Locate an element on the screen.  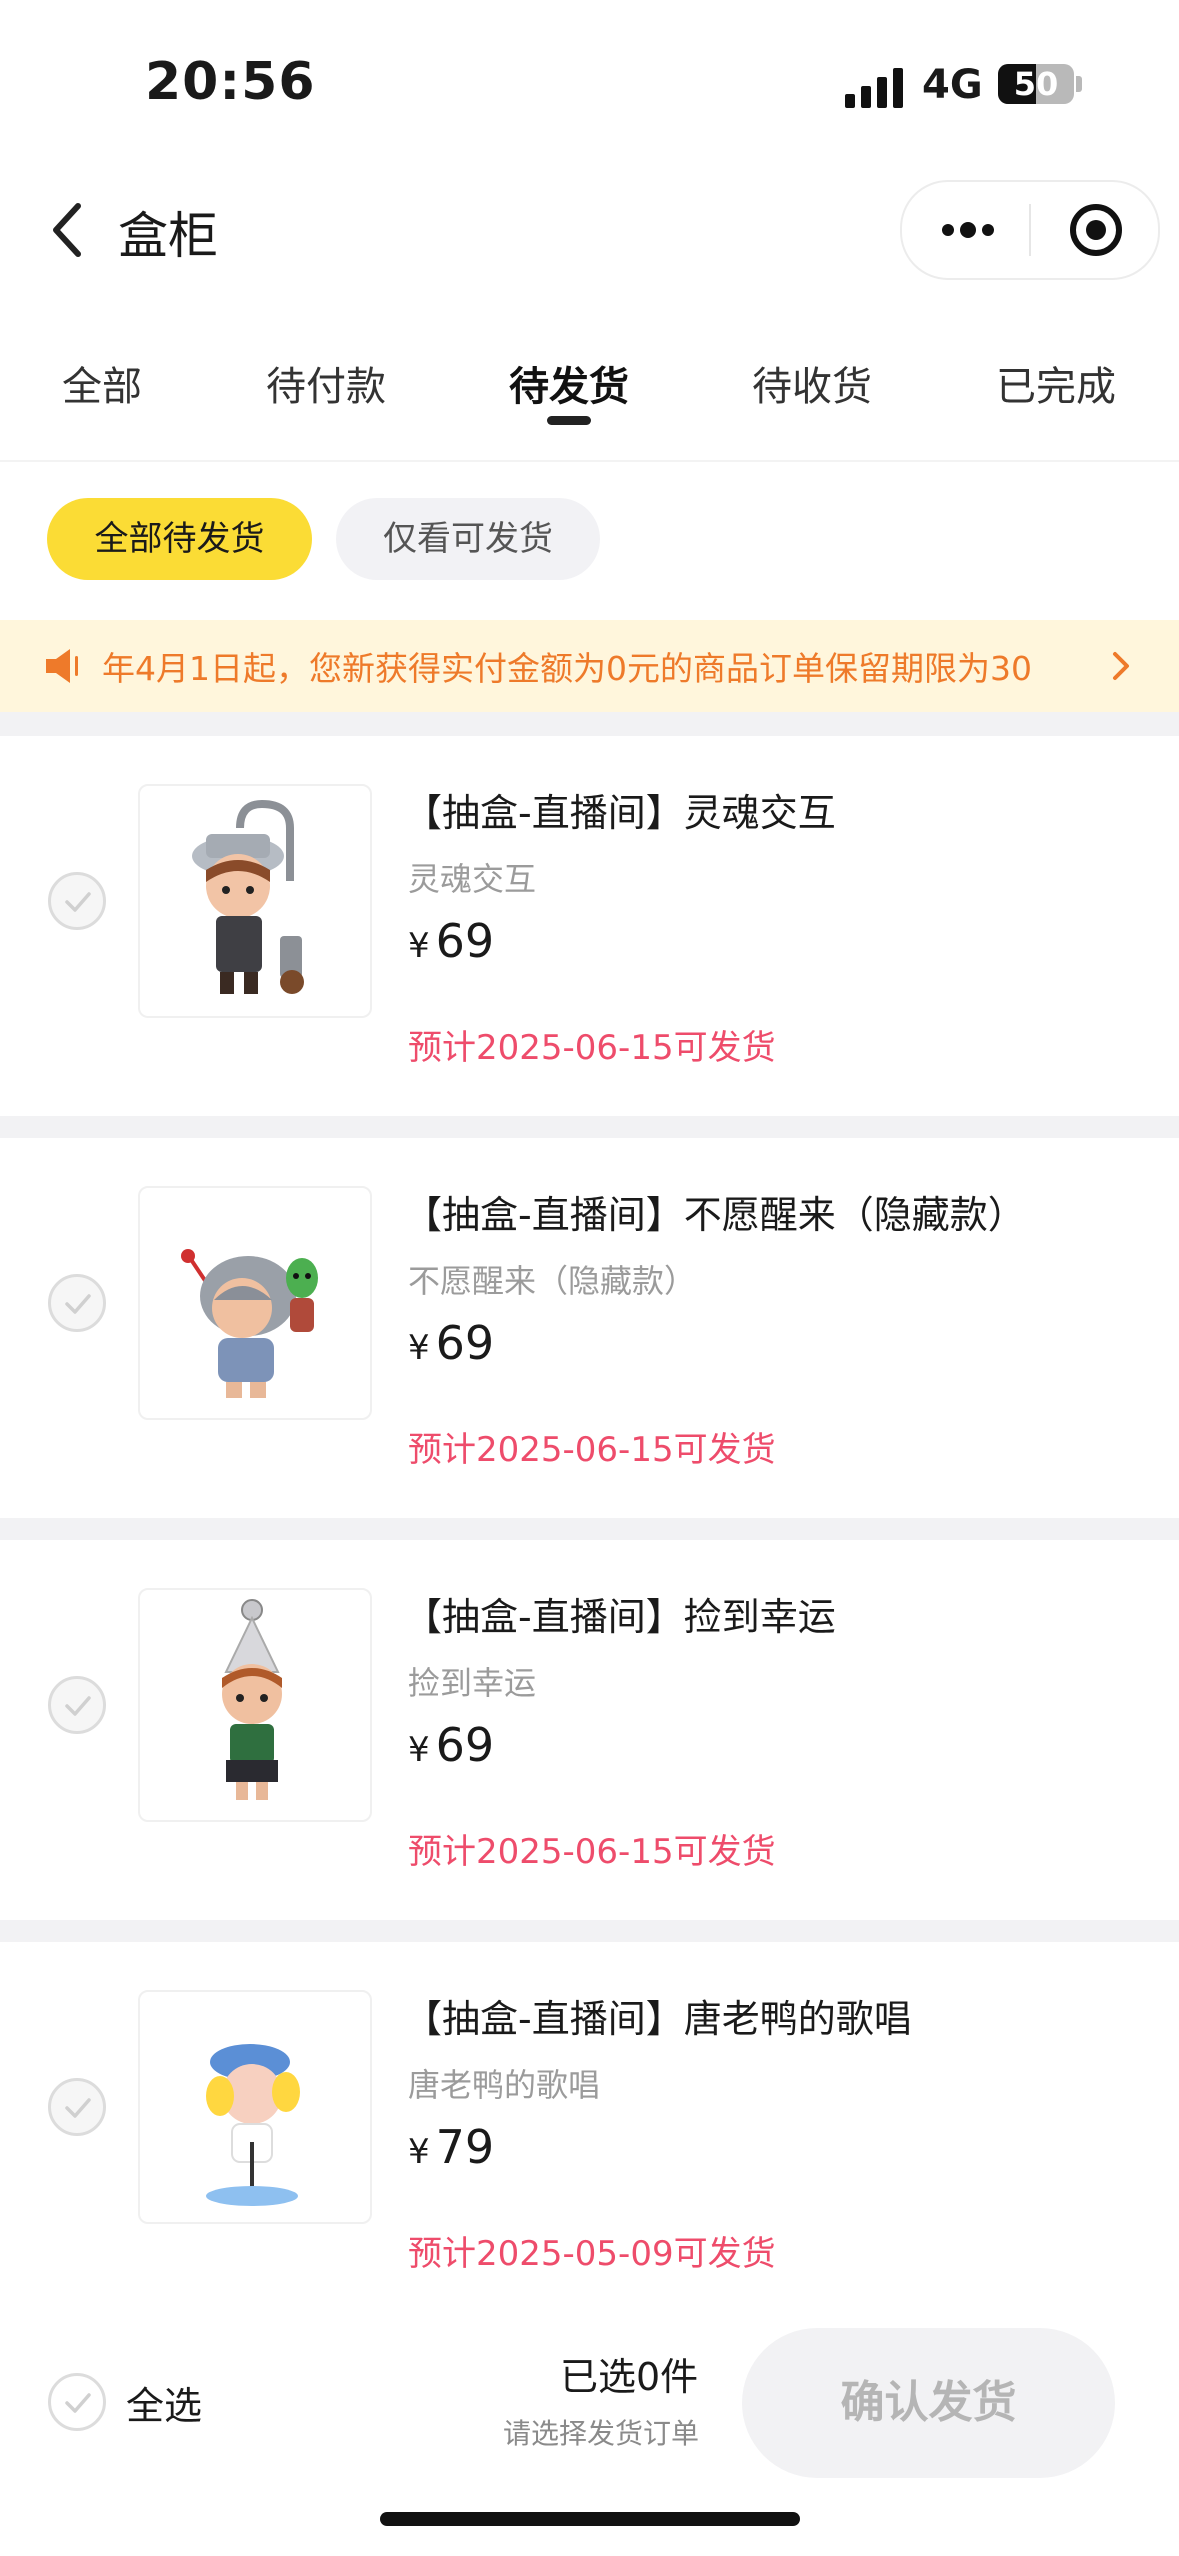
status-time: 20:56 is located at coordinates (230, 82).